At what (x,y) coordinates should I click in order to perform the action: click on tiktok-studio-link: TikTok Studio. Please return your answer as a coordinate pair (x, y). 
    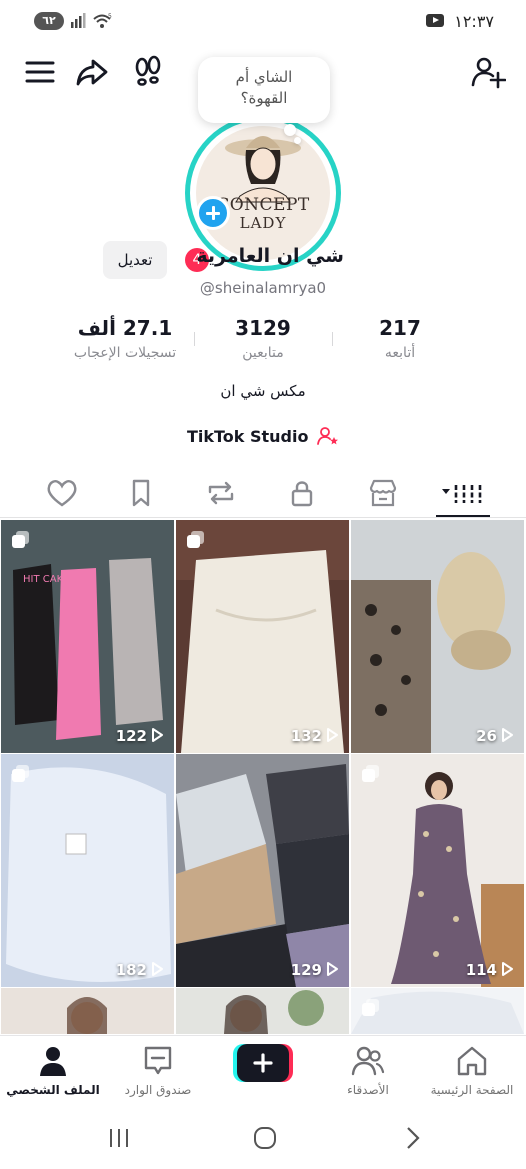
    Looking at the image, I should click on (263, 436).